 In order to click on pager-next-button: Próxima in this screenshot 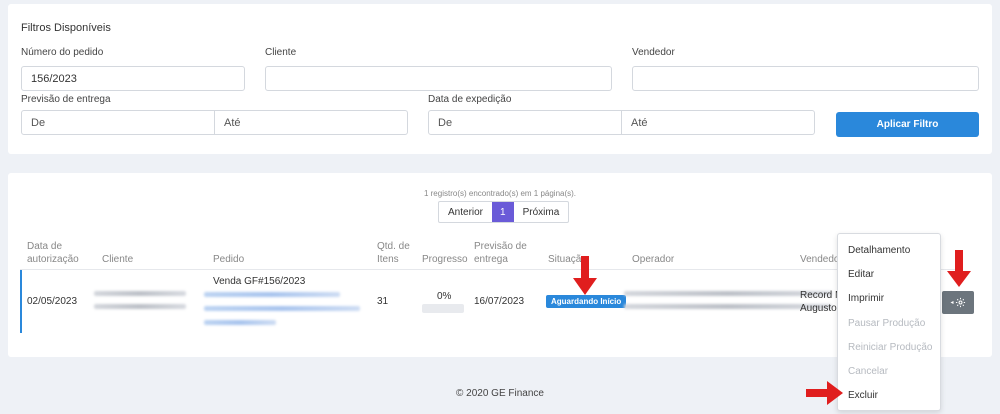, I will do `click(541, 212)`.